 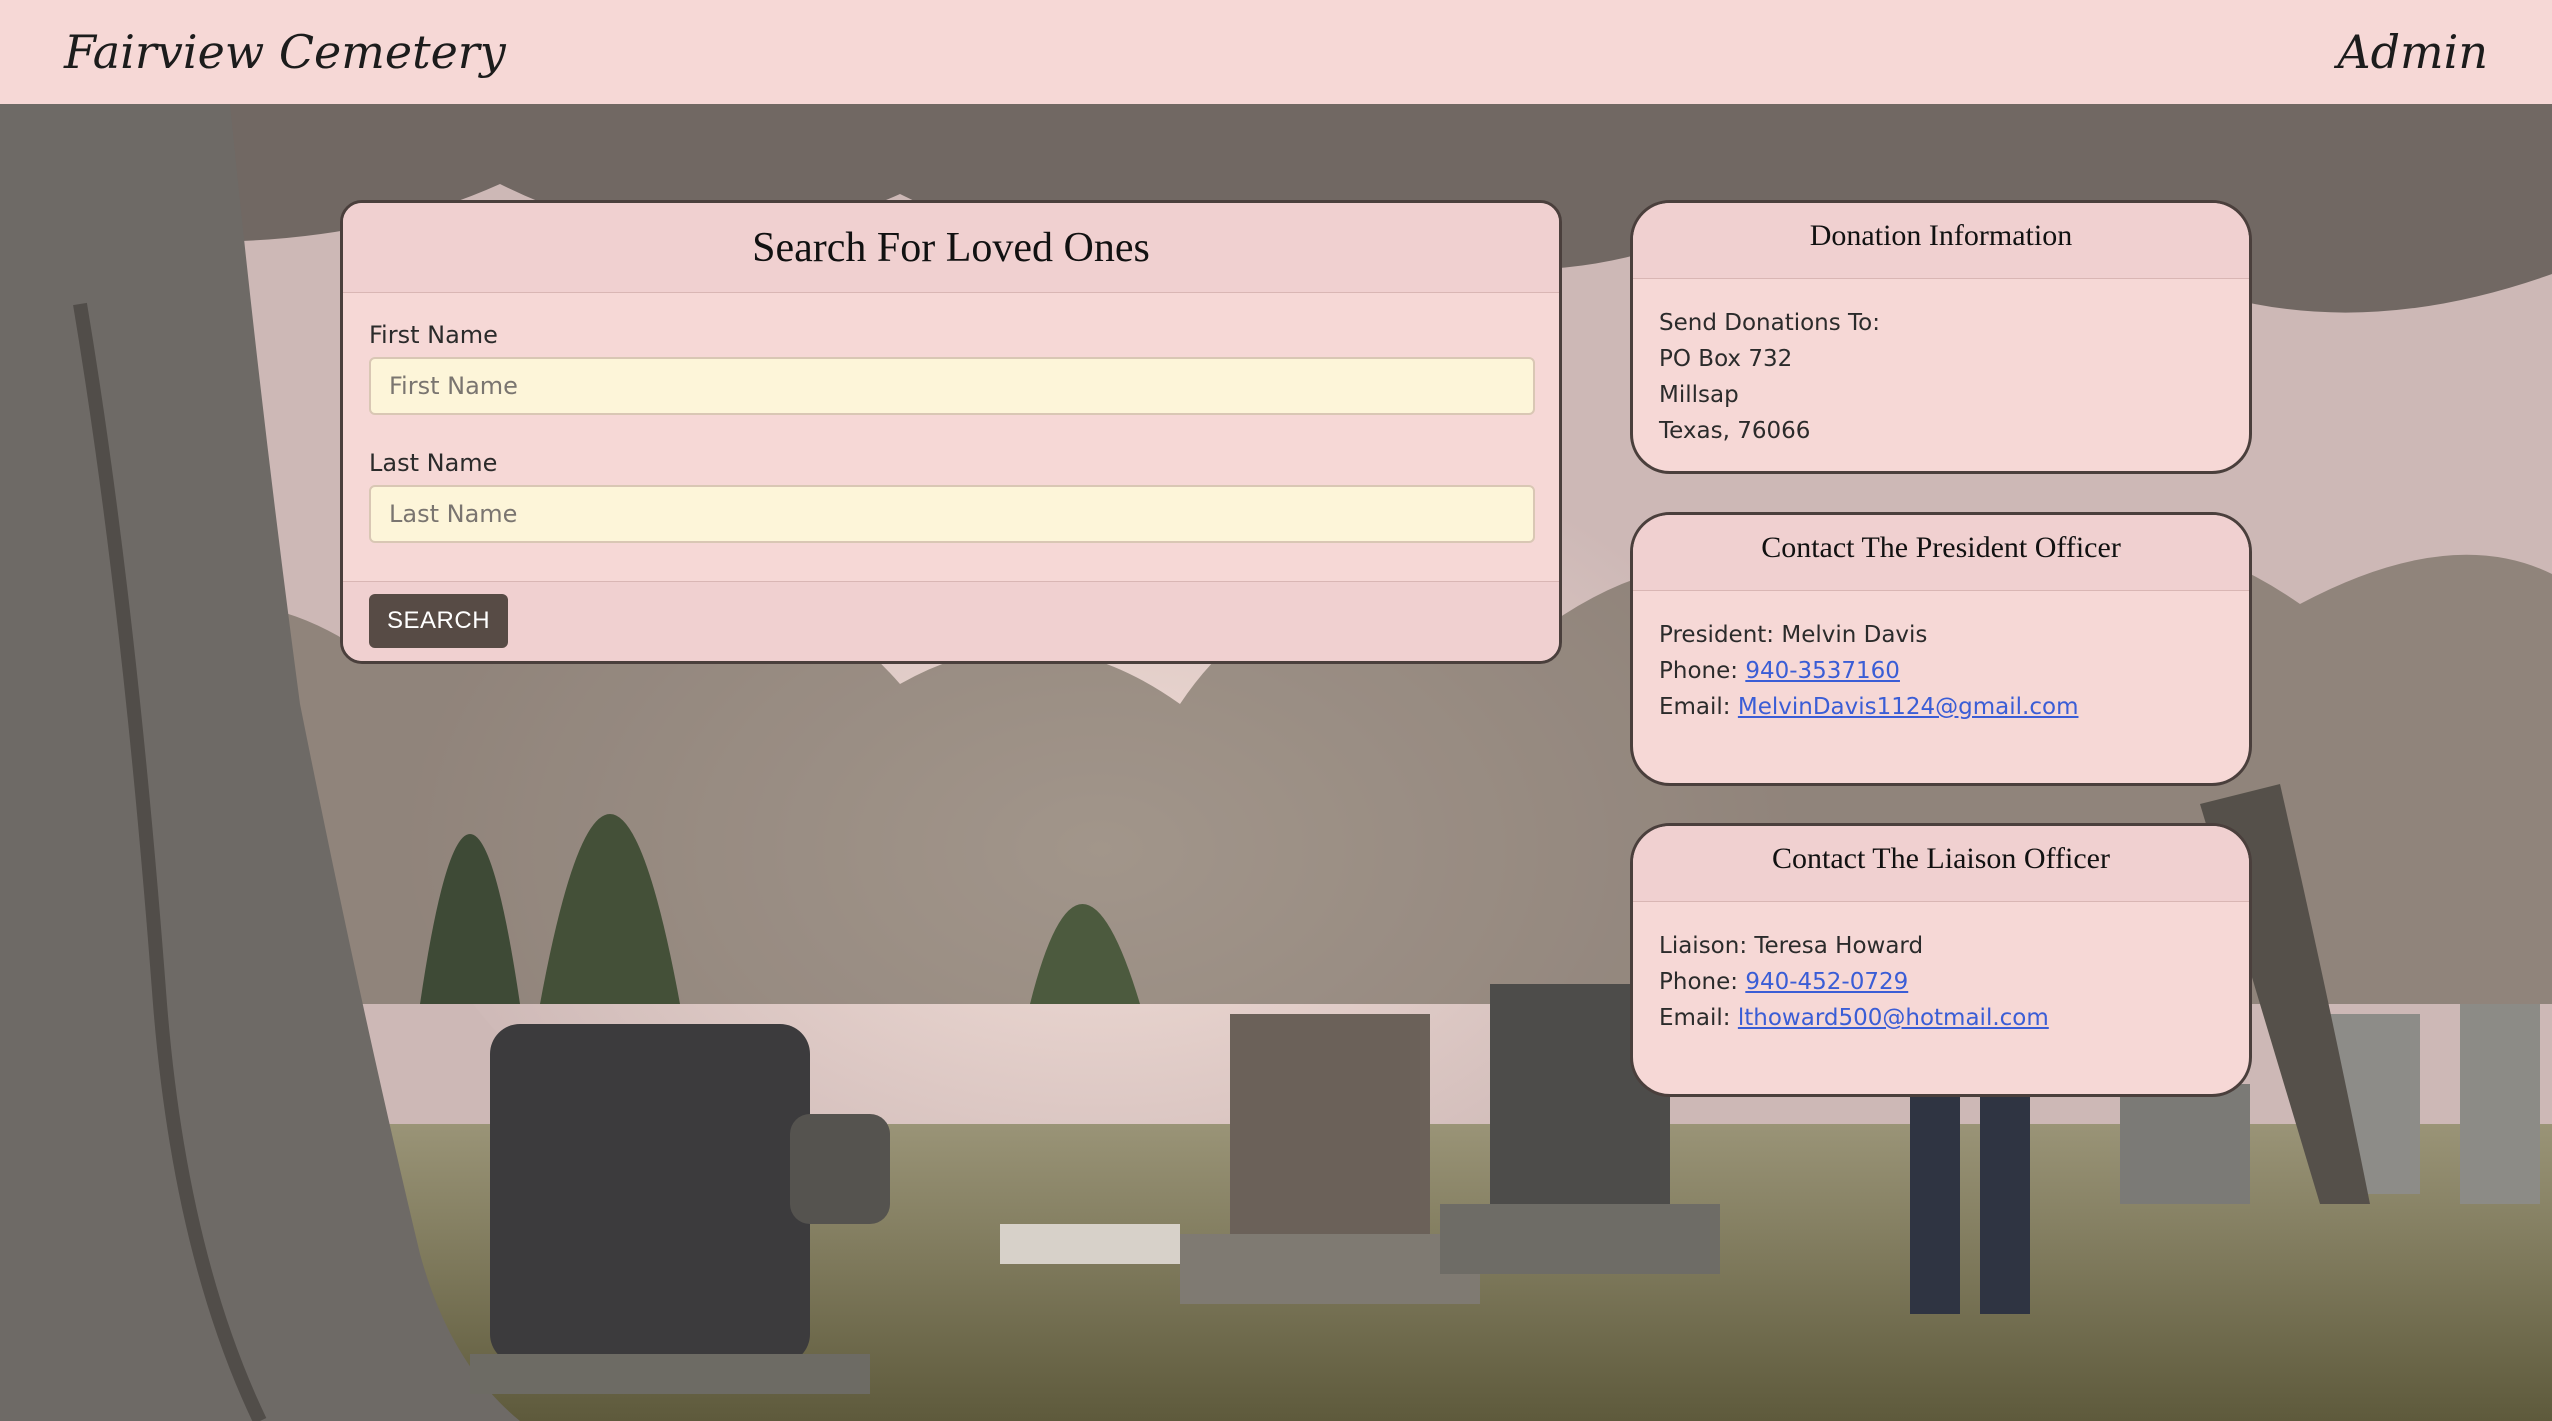 I want to click on admin-link: Admin, so click(x=2412, y=52).